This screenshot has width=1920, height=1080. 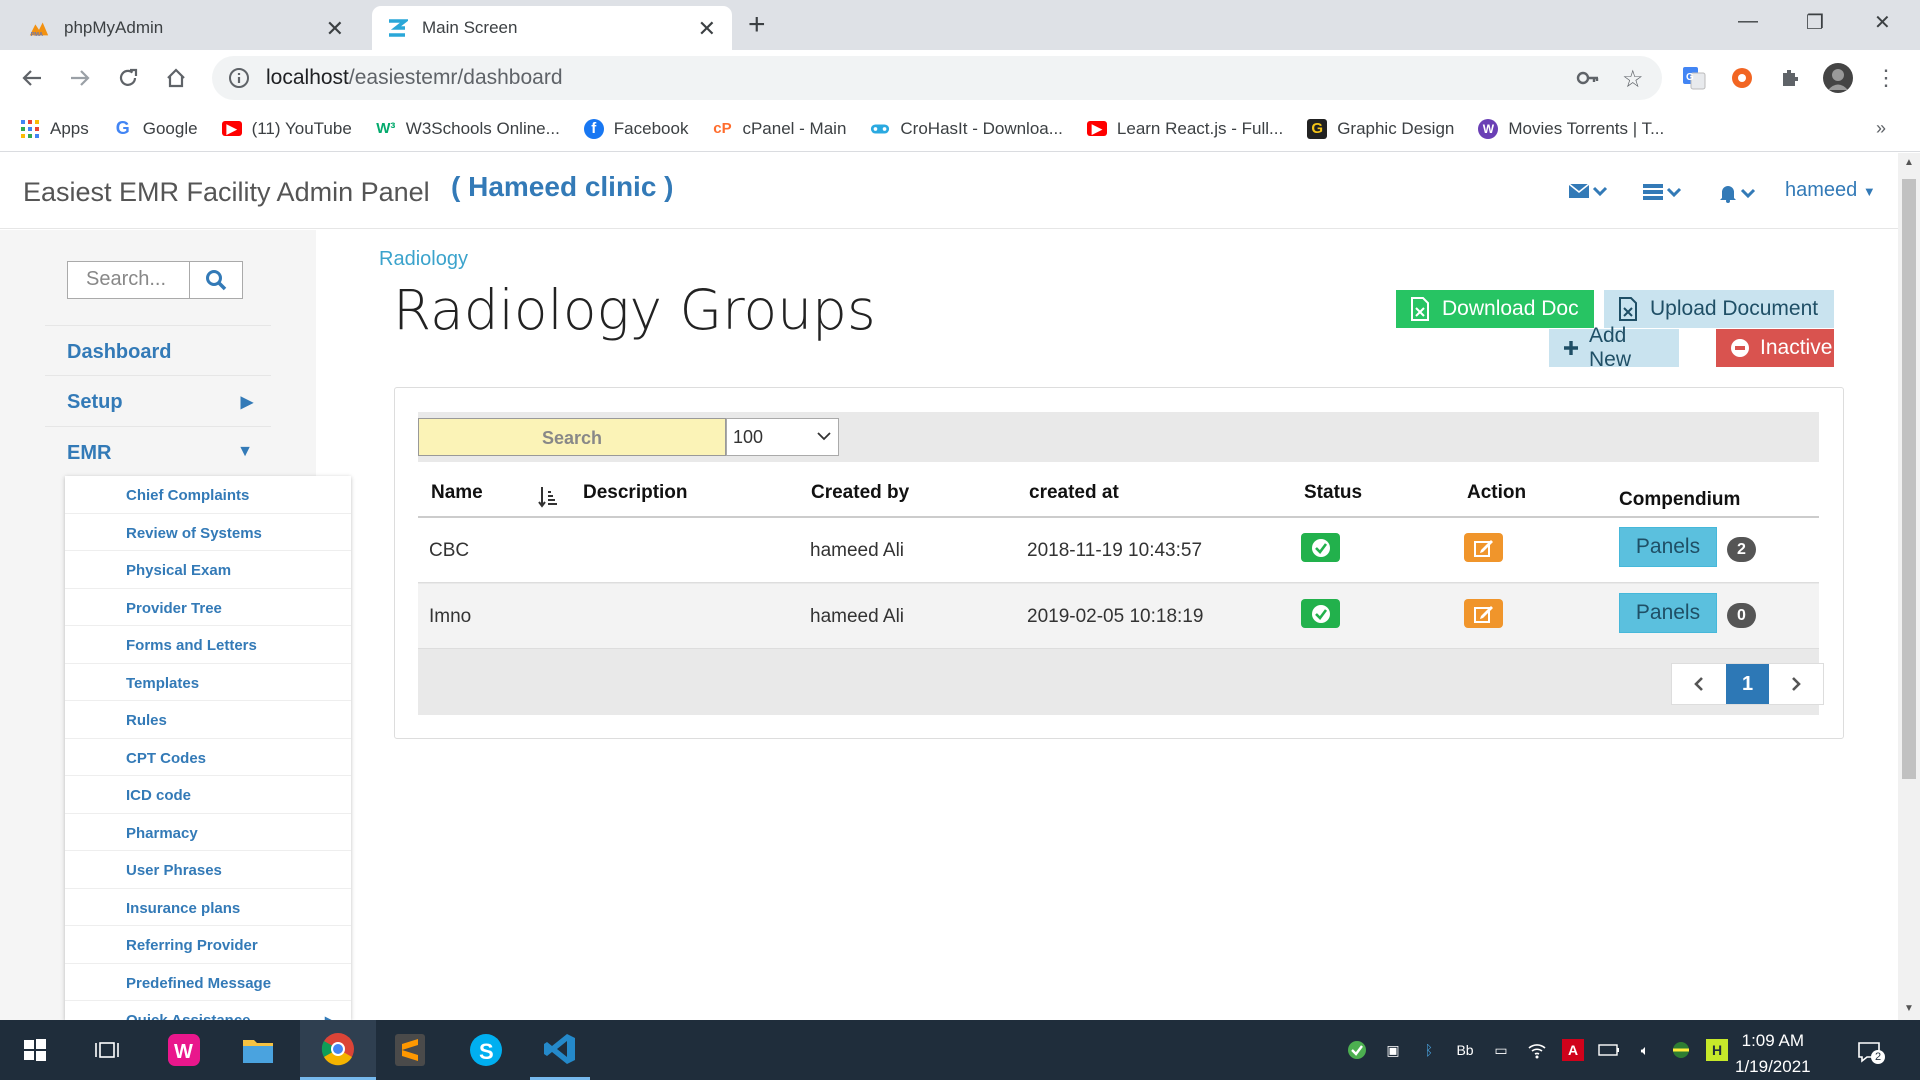 I want to click on bookmark-facebook: f Facebook, so click(x=635, y=128).